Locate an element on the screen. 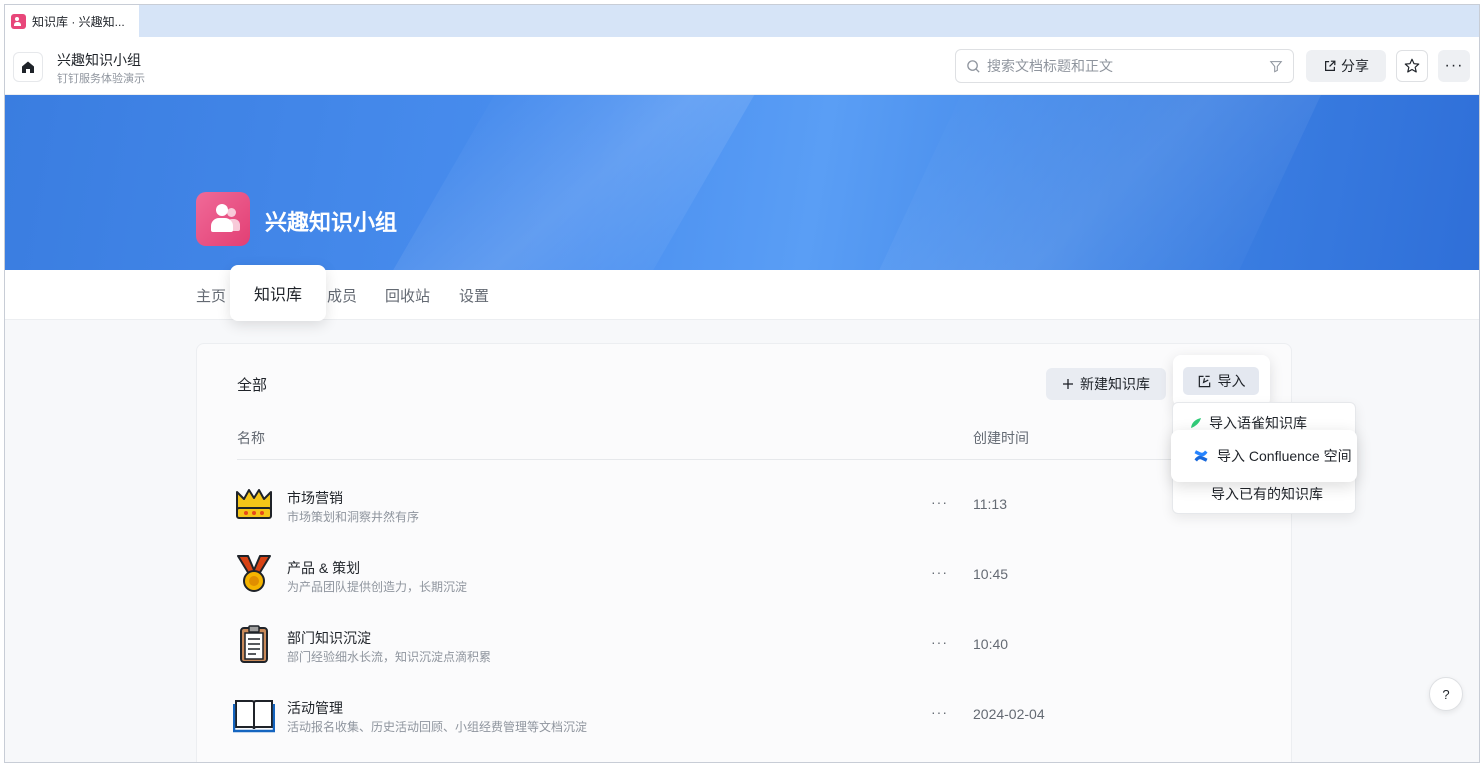  home-icon is located at coordinates (28, 67).